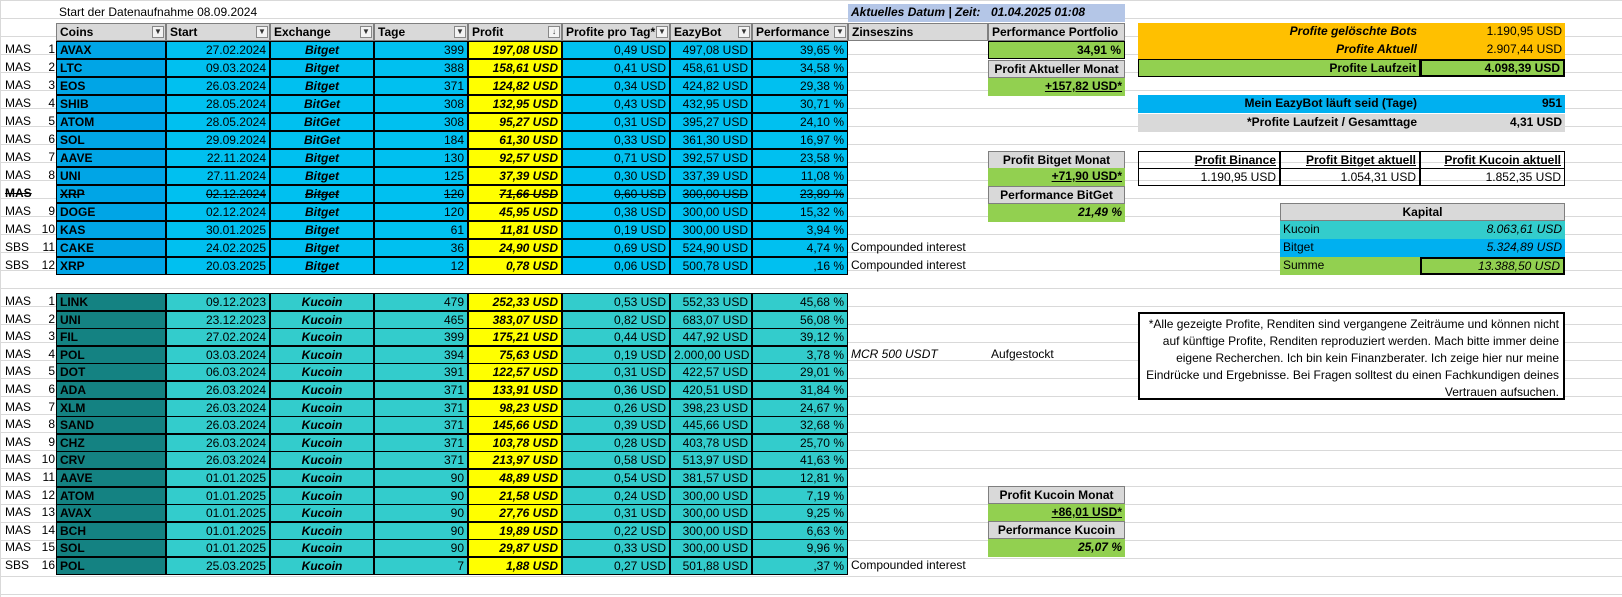  I want to click on row-performance: 31,84 %, so click(800, 390).